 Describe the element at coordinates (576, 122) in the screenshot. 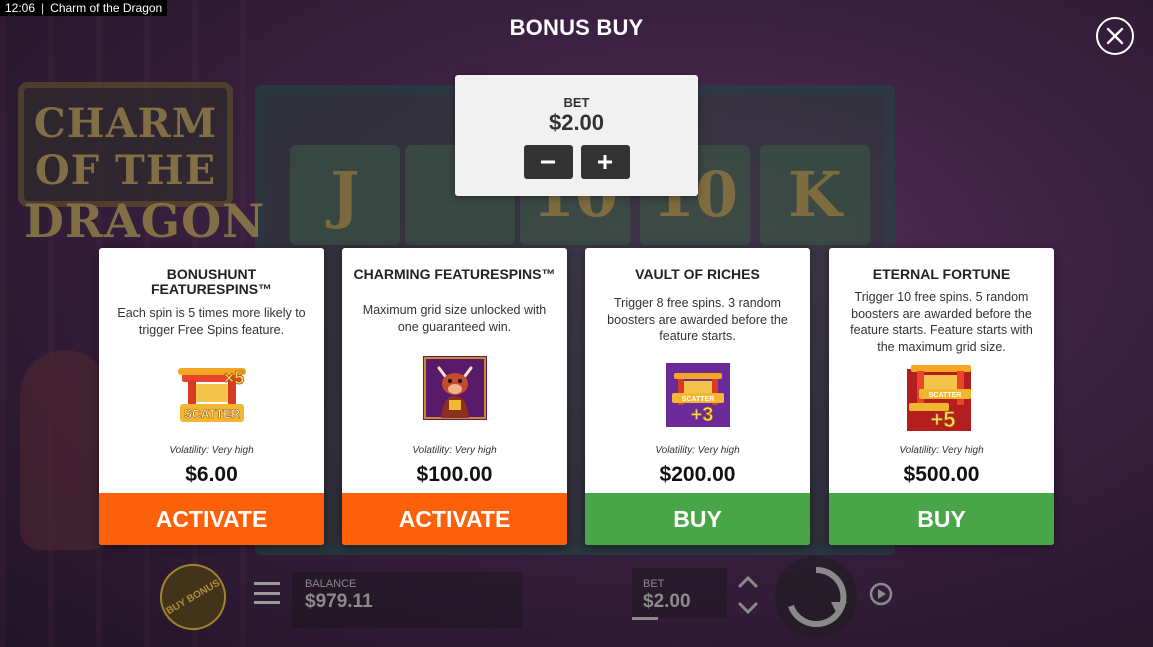

I see `bet-value: $2.00` at that location.